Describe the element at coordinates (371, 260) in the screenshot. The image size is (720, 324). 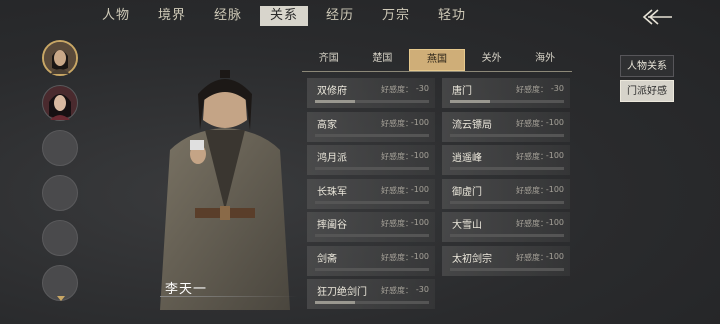
I see `faction-item: 剑斋 好感度： -100` at that location.